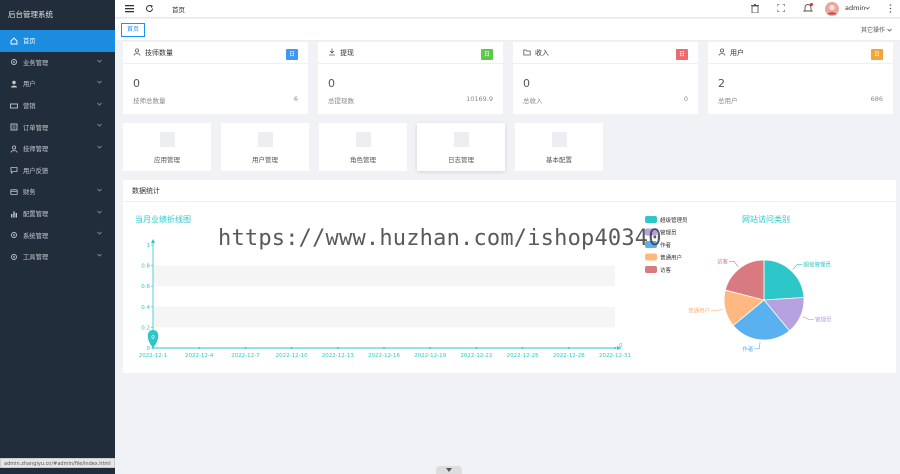 The width and height of the screenshot is (900, 474). What do you see at coordinates (800, 78) in the screenshot?
I see `summary-card: 用户 日 2 总用户 686` at bounding box center [800, 78].